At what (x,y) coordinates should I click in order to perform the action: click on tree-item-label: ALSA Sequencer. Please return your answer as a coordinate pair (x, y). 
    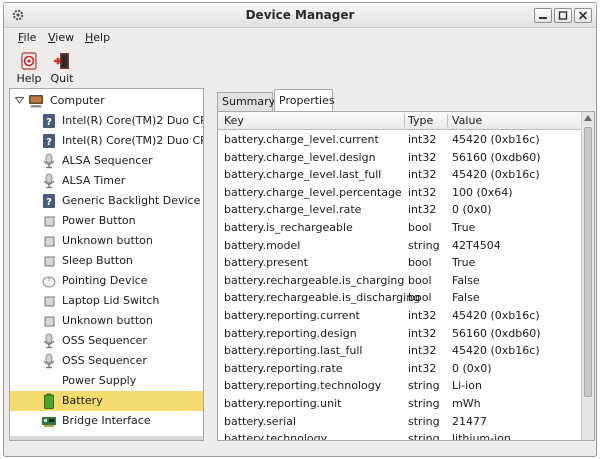
    Looking at the image, I should click on (107, 160).